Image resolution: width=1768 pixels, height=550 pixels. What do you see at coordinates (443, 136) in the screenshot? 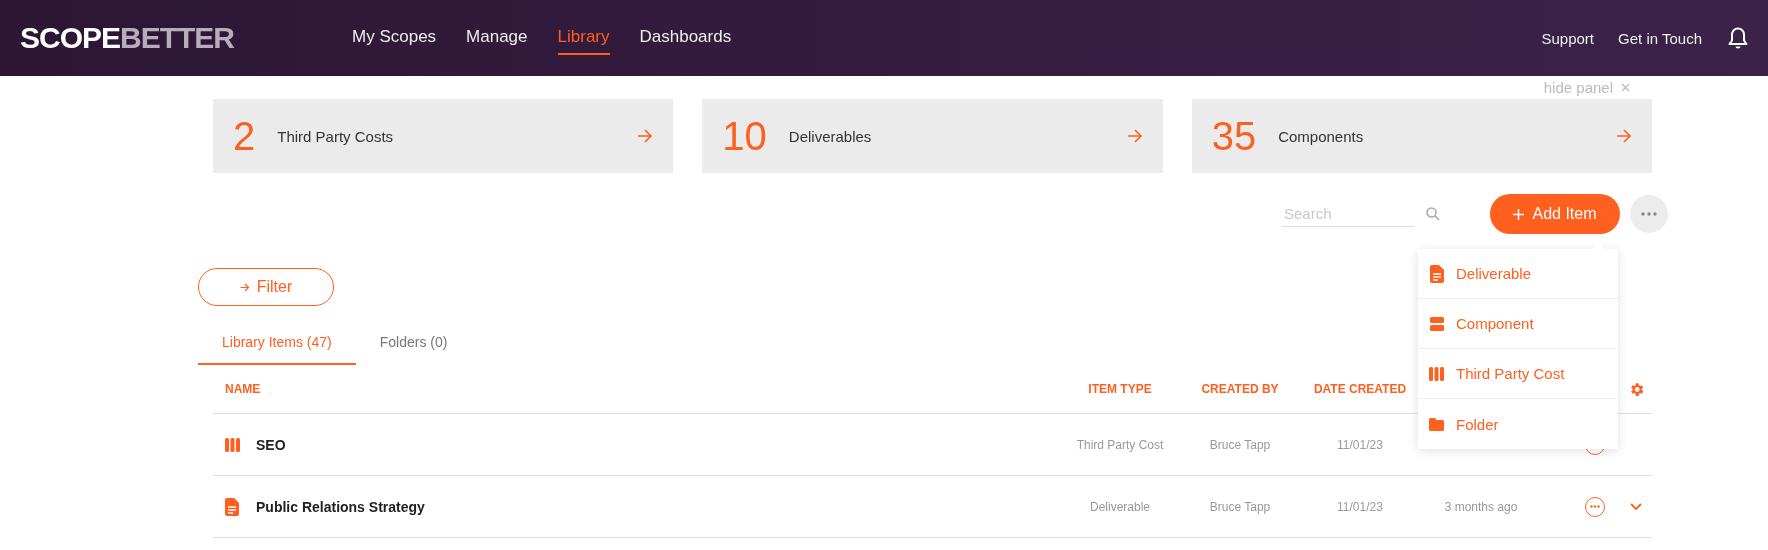
I see `summary-card: 2 Third Party Costs` at bounding box center [443, 136].